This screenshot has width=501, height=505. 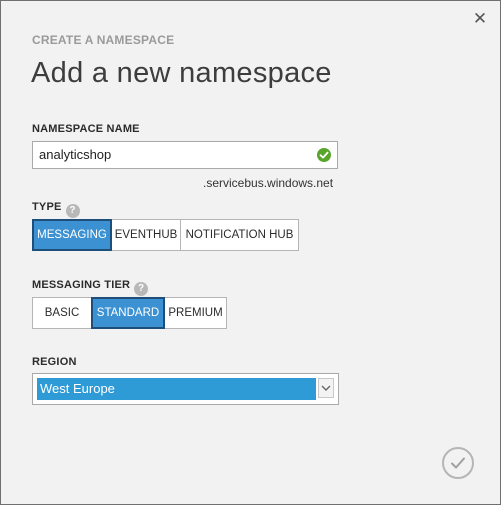 What do you see at coordinates (239, 235) in the screenshot?
I see `type-option-notification-hub: NOTIFICATION HUB` at bounding box center [239, 235].